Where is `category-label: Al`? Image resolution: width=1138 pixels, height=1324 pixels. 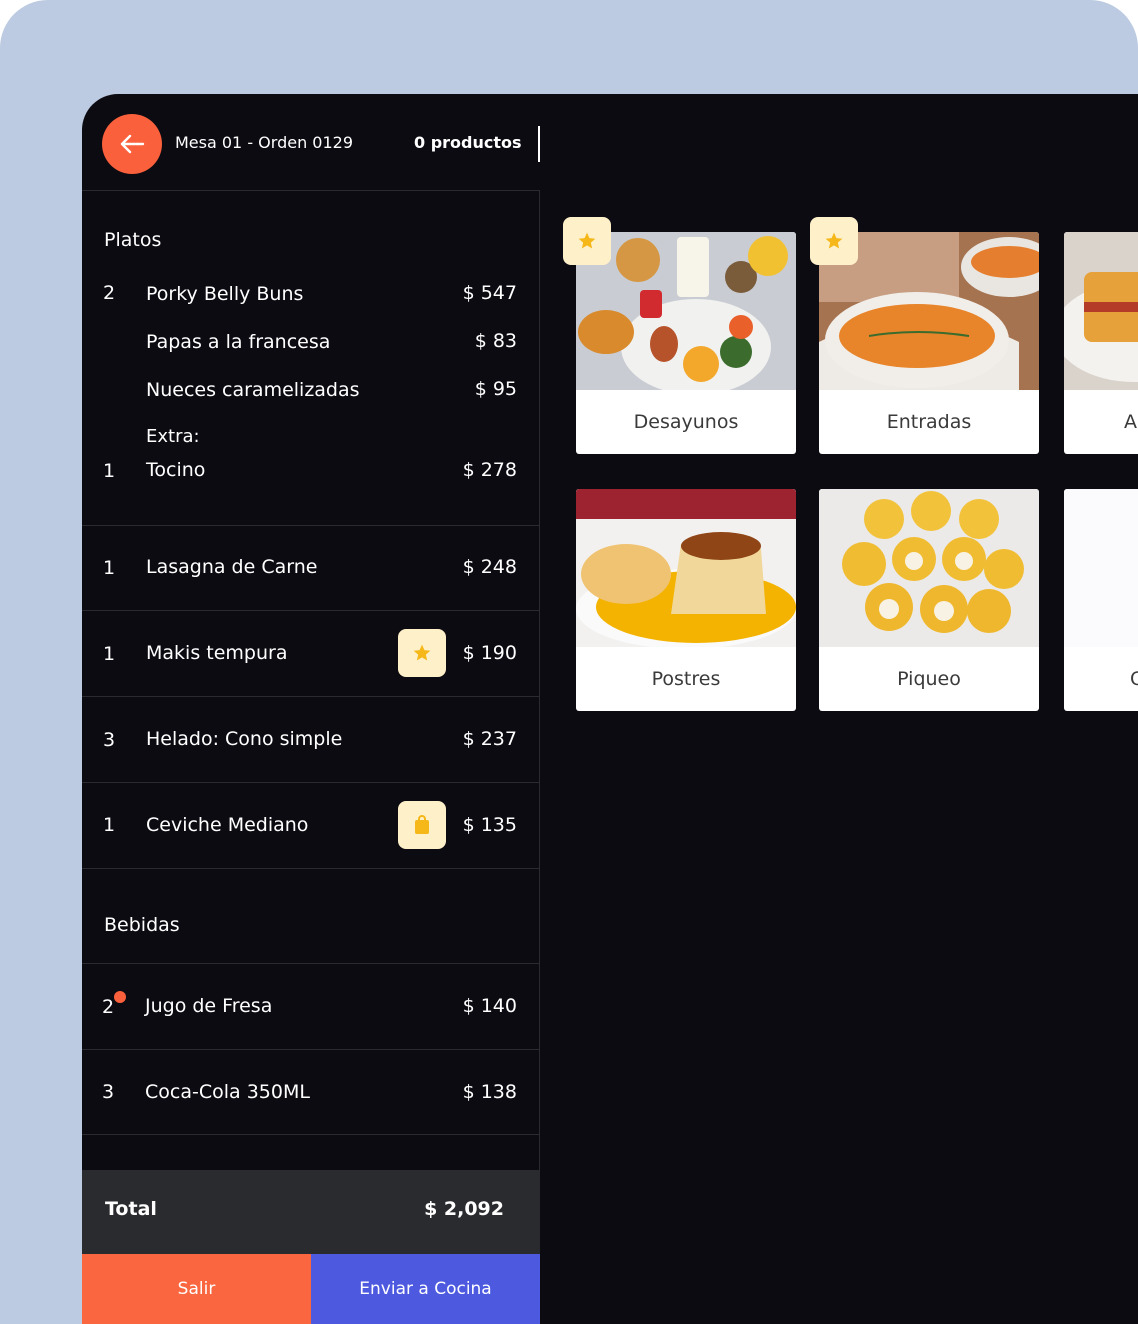 category-label: Al is located at coordinates (1131, 422).